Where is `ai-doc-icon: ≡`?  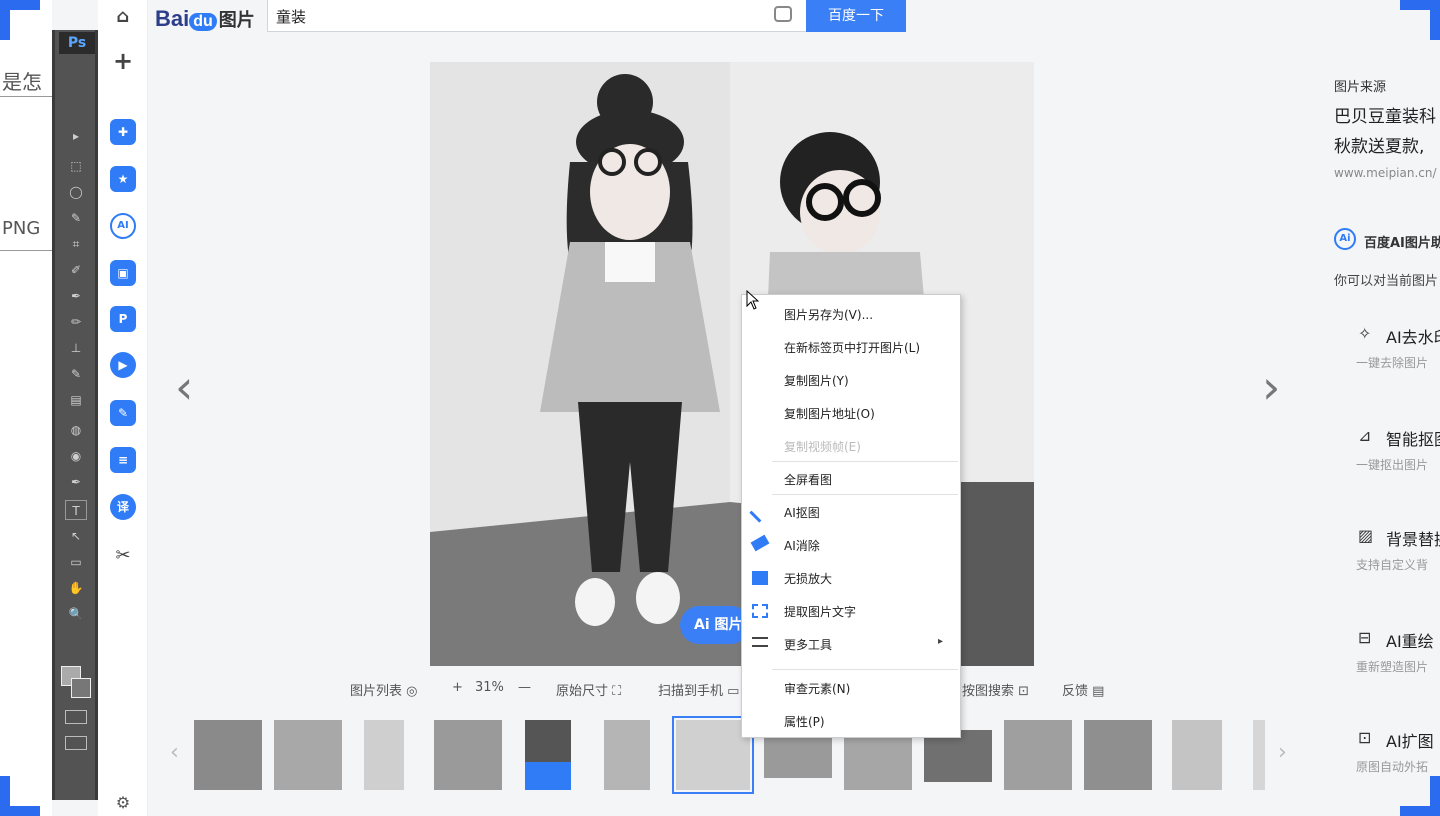 ai-doc-icon: ≡ is located at coordinates (123, 460).